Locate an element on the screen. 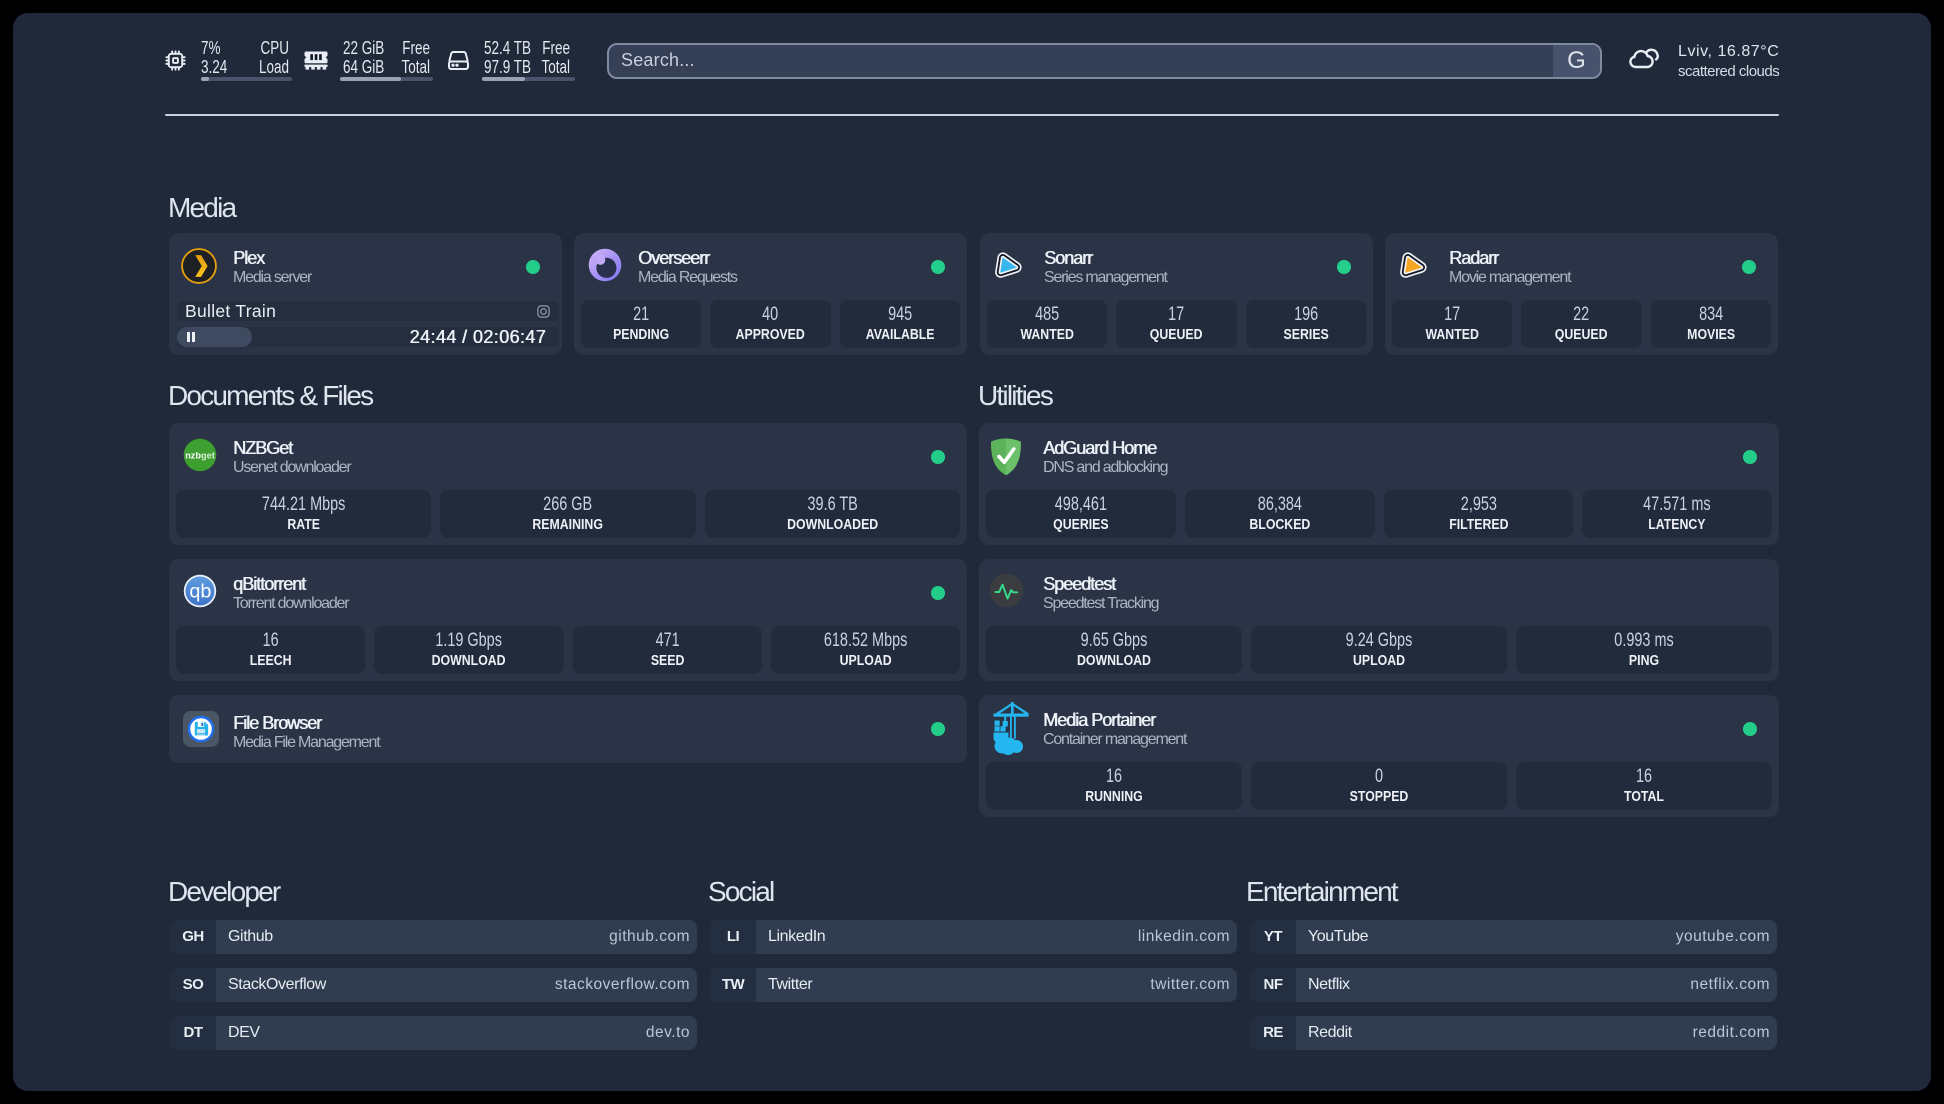  svg-text: qb is located at coordinates (200, 592).